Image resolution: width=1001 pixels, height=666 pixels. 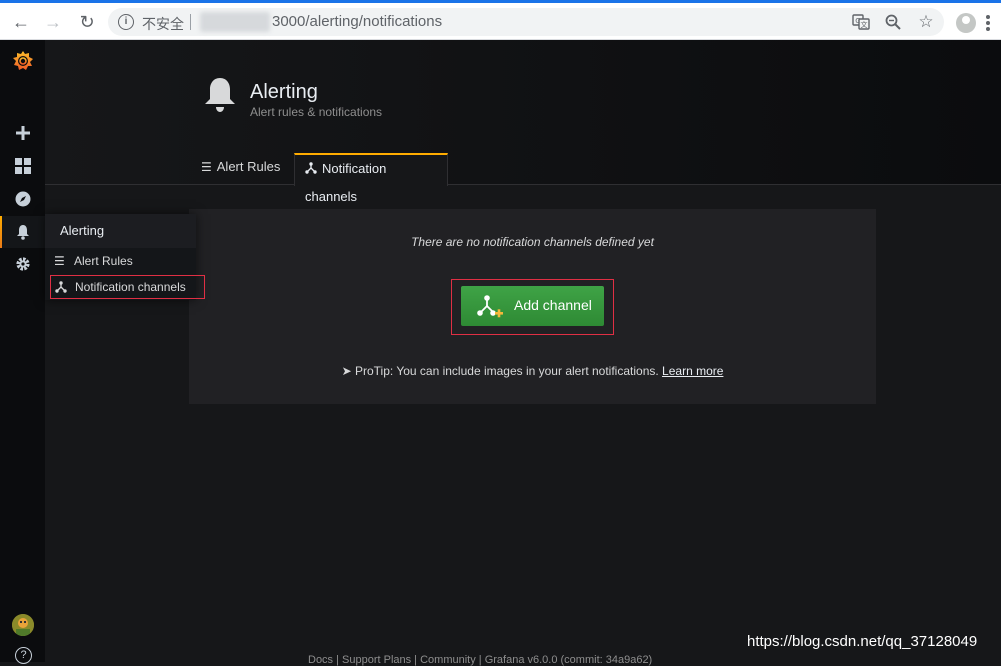 I want to click on rocket-icon: ➤, so click(x=346, y=371).